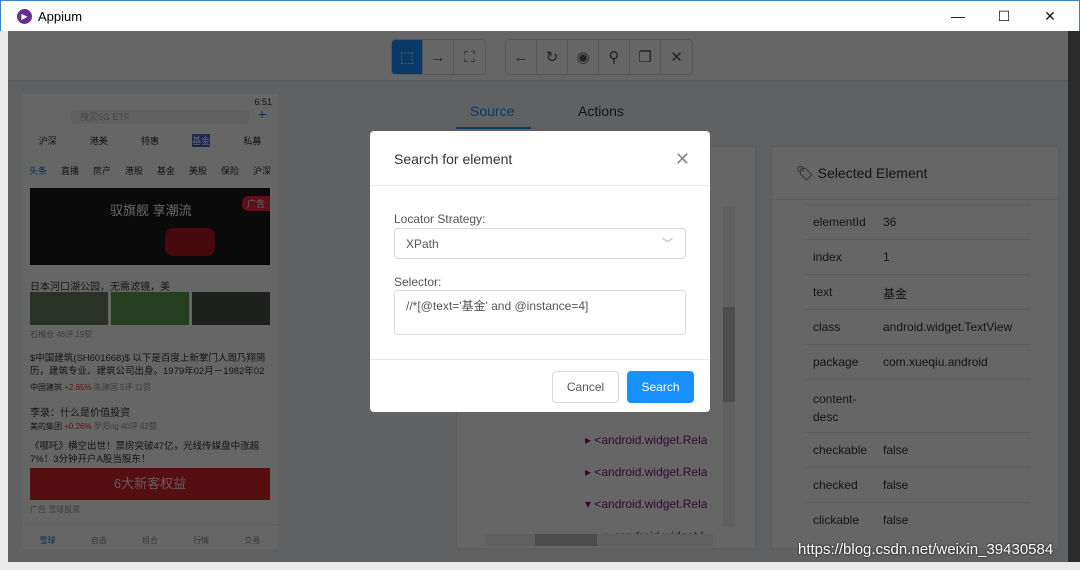  Describe the element at coordinates (160, 117) in the screenshot. I see `phone-search: 搜贝5G ETF` at that location.